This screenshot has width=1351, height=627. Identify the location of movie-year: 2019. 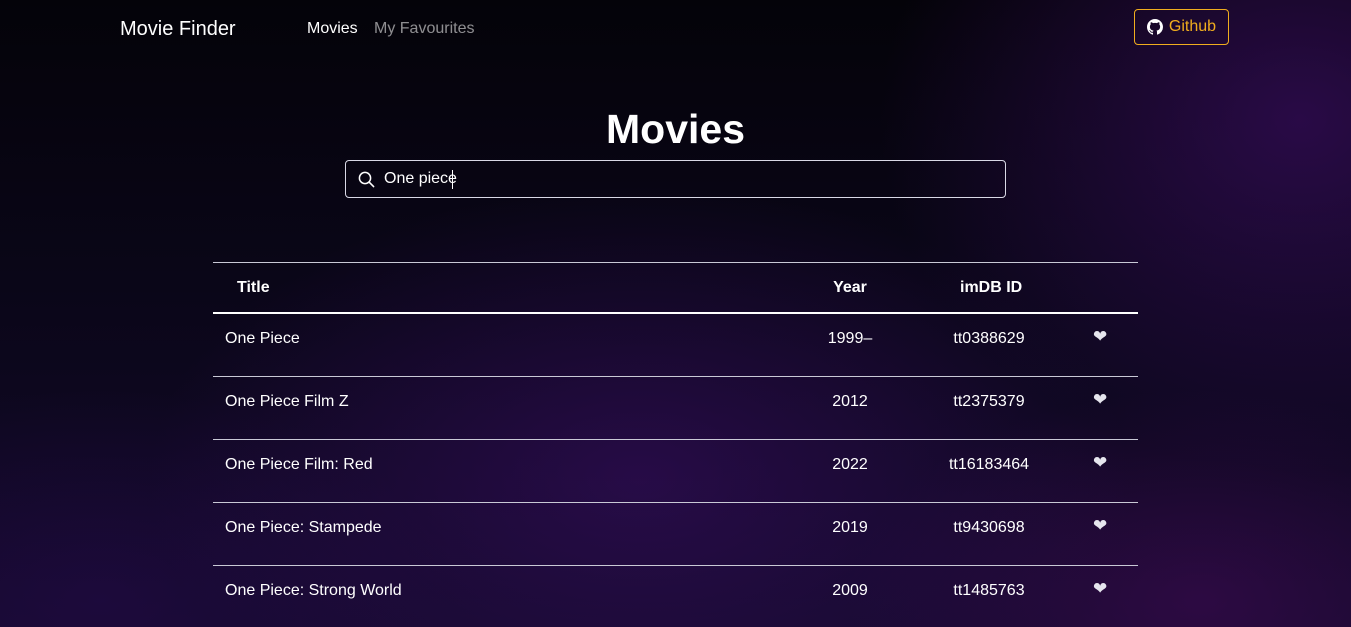
(850, 527).